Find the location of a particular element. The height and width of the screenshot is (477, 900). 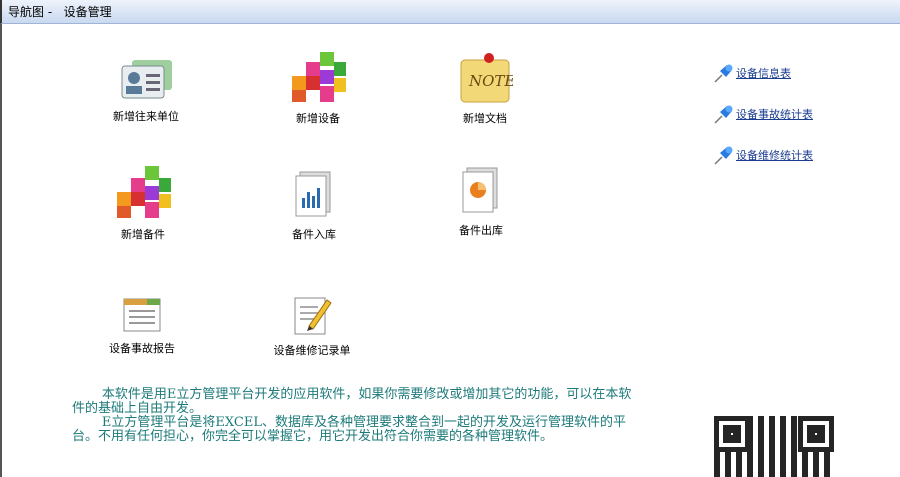

tile-label: 新增往来单位 is located at coordinates (146, 116).